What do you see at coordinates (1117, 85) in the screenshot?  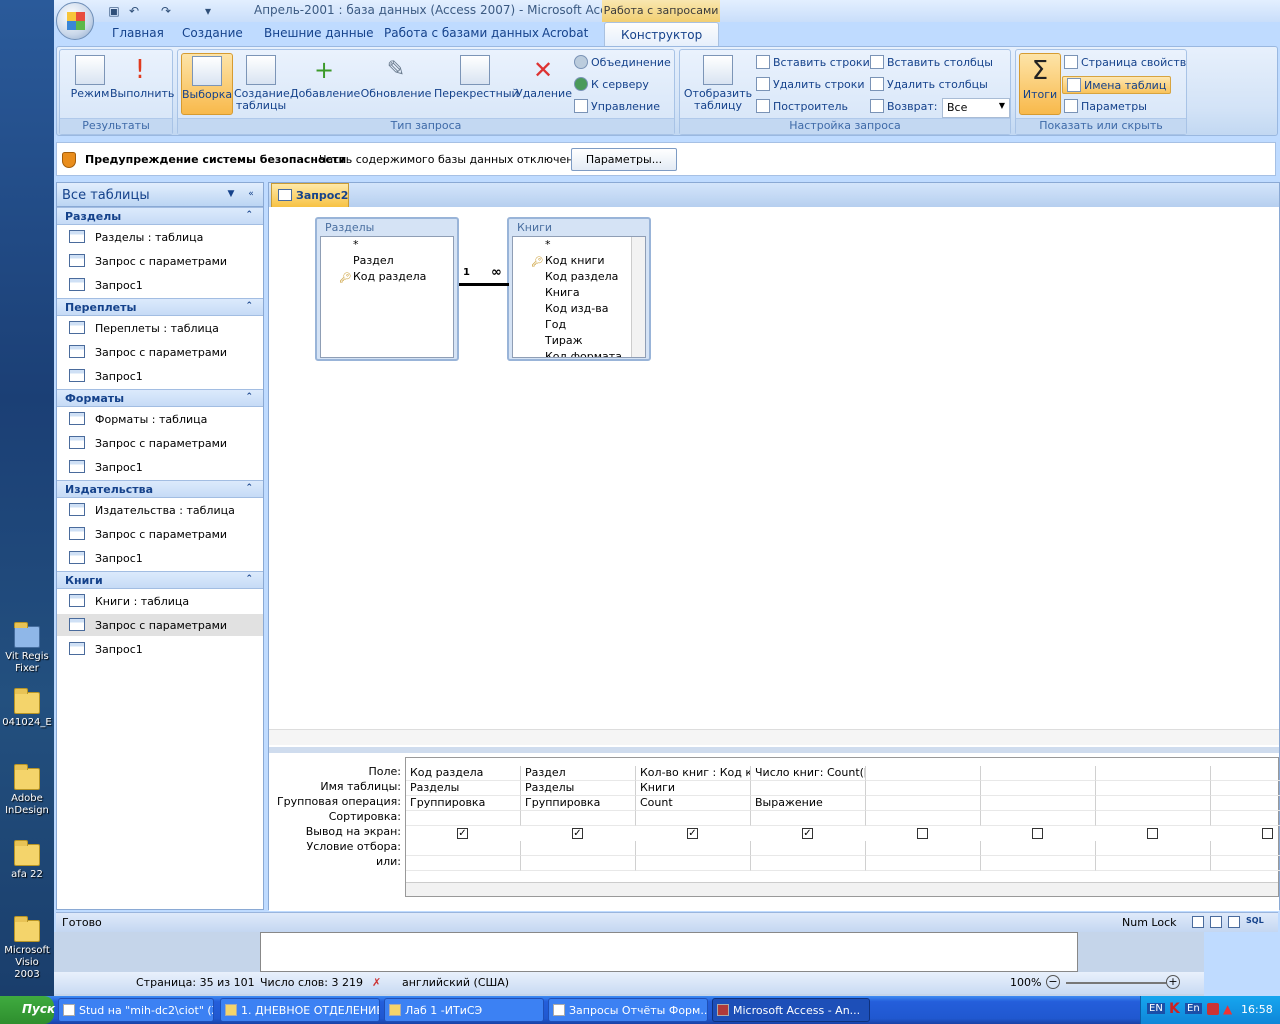 I see `table-names-button: Имена таблиц` at bounding box center [1117, 85].